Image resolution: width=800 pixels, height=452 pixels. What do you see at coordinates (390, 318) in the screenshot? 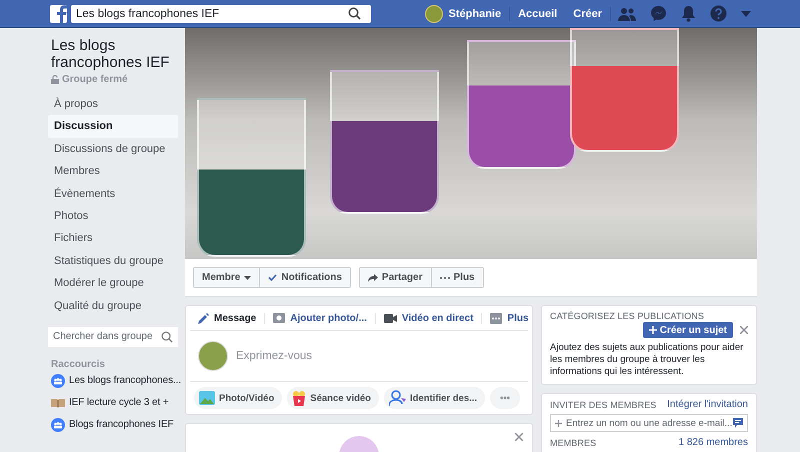
I see `video-camera-icon` at bounding box center [390, 318].